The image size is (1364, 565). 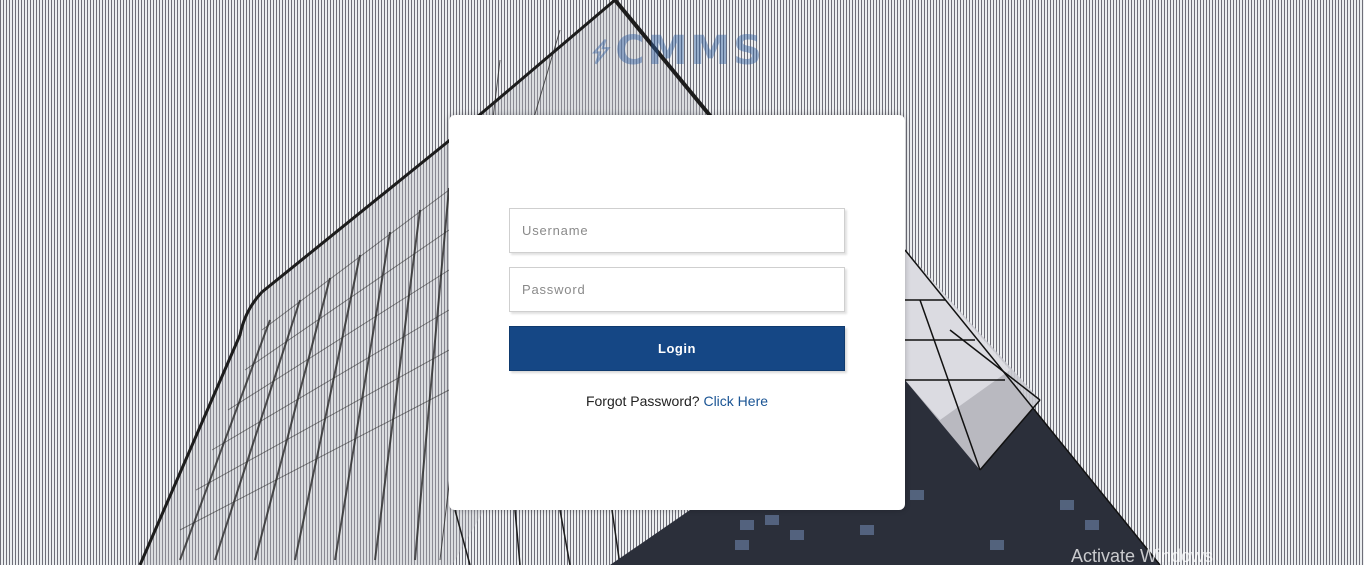 I want to click on brand-logo: CMMS, so click(x=677, y=51).